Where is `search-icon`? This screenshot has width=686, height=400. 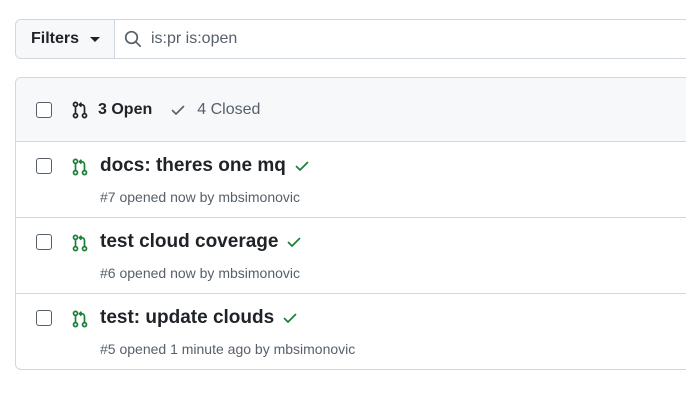 search-icon is located at coordinates (133, 39).